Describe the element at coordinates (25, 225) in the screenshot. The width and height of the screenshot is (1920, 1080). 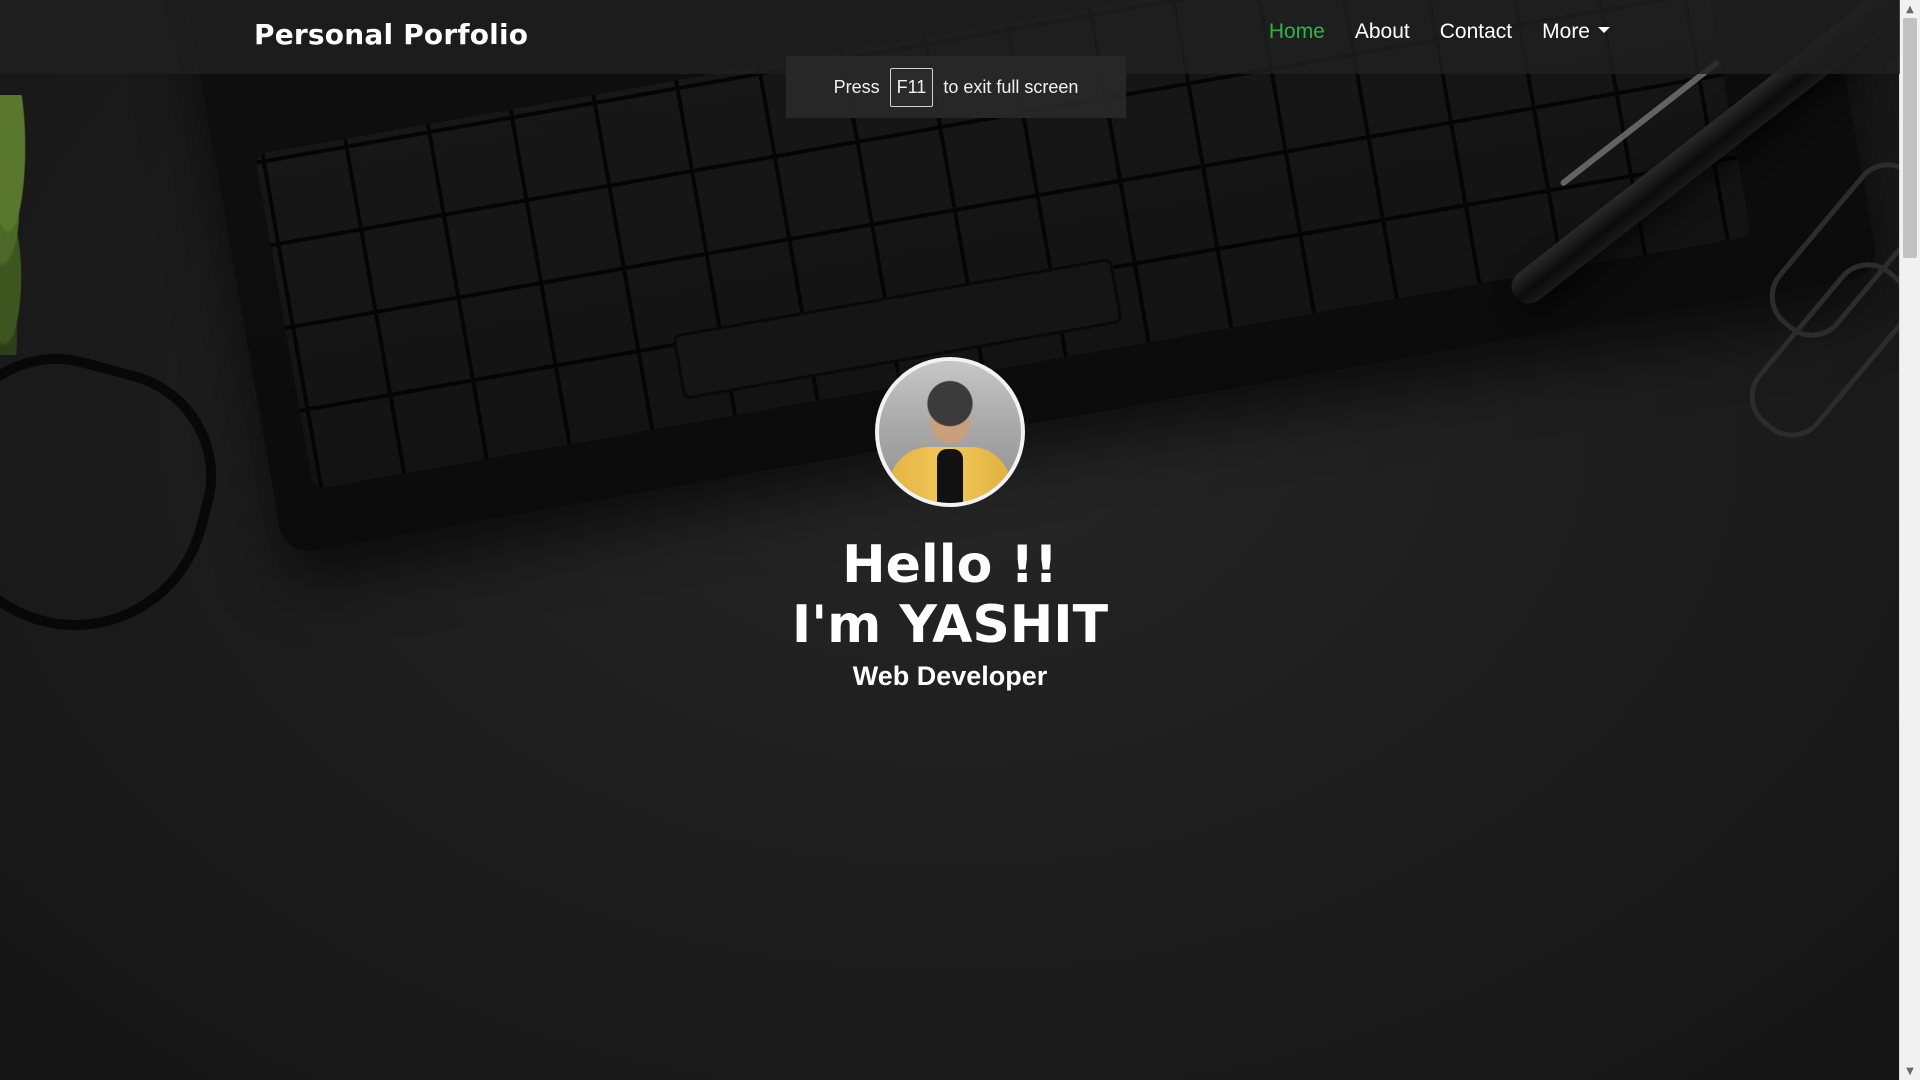
I see `plant-decoration` at that location.